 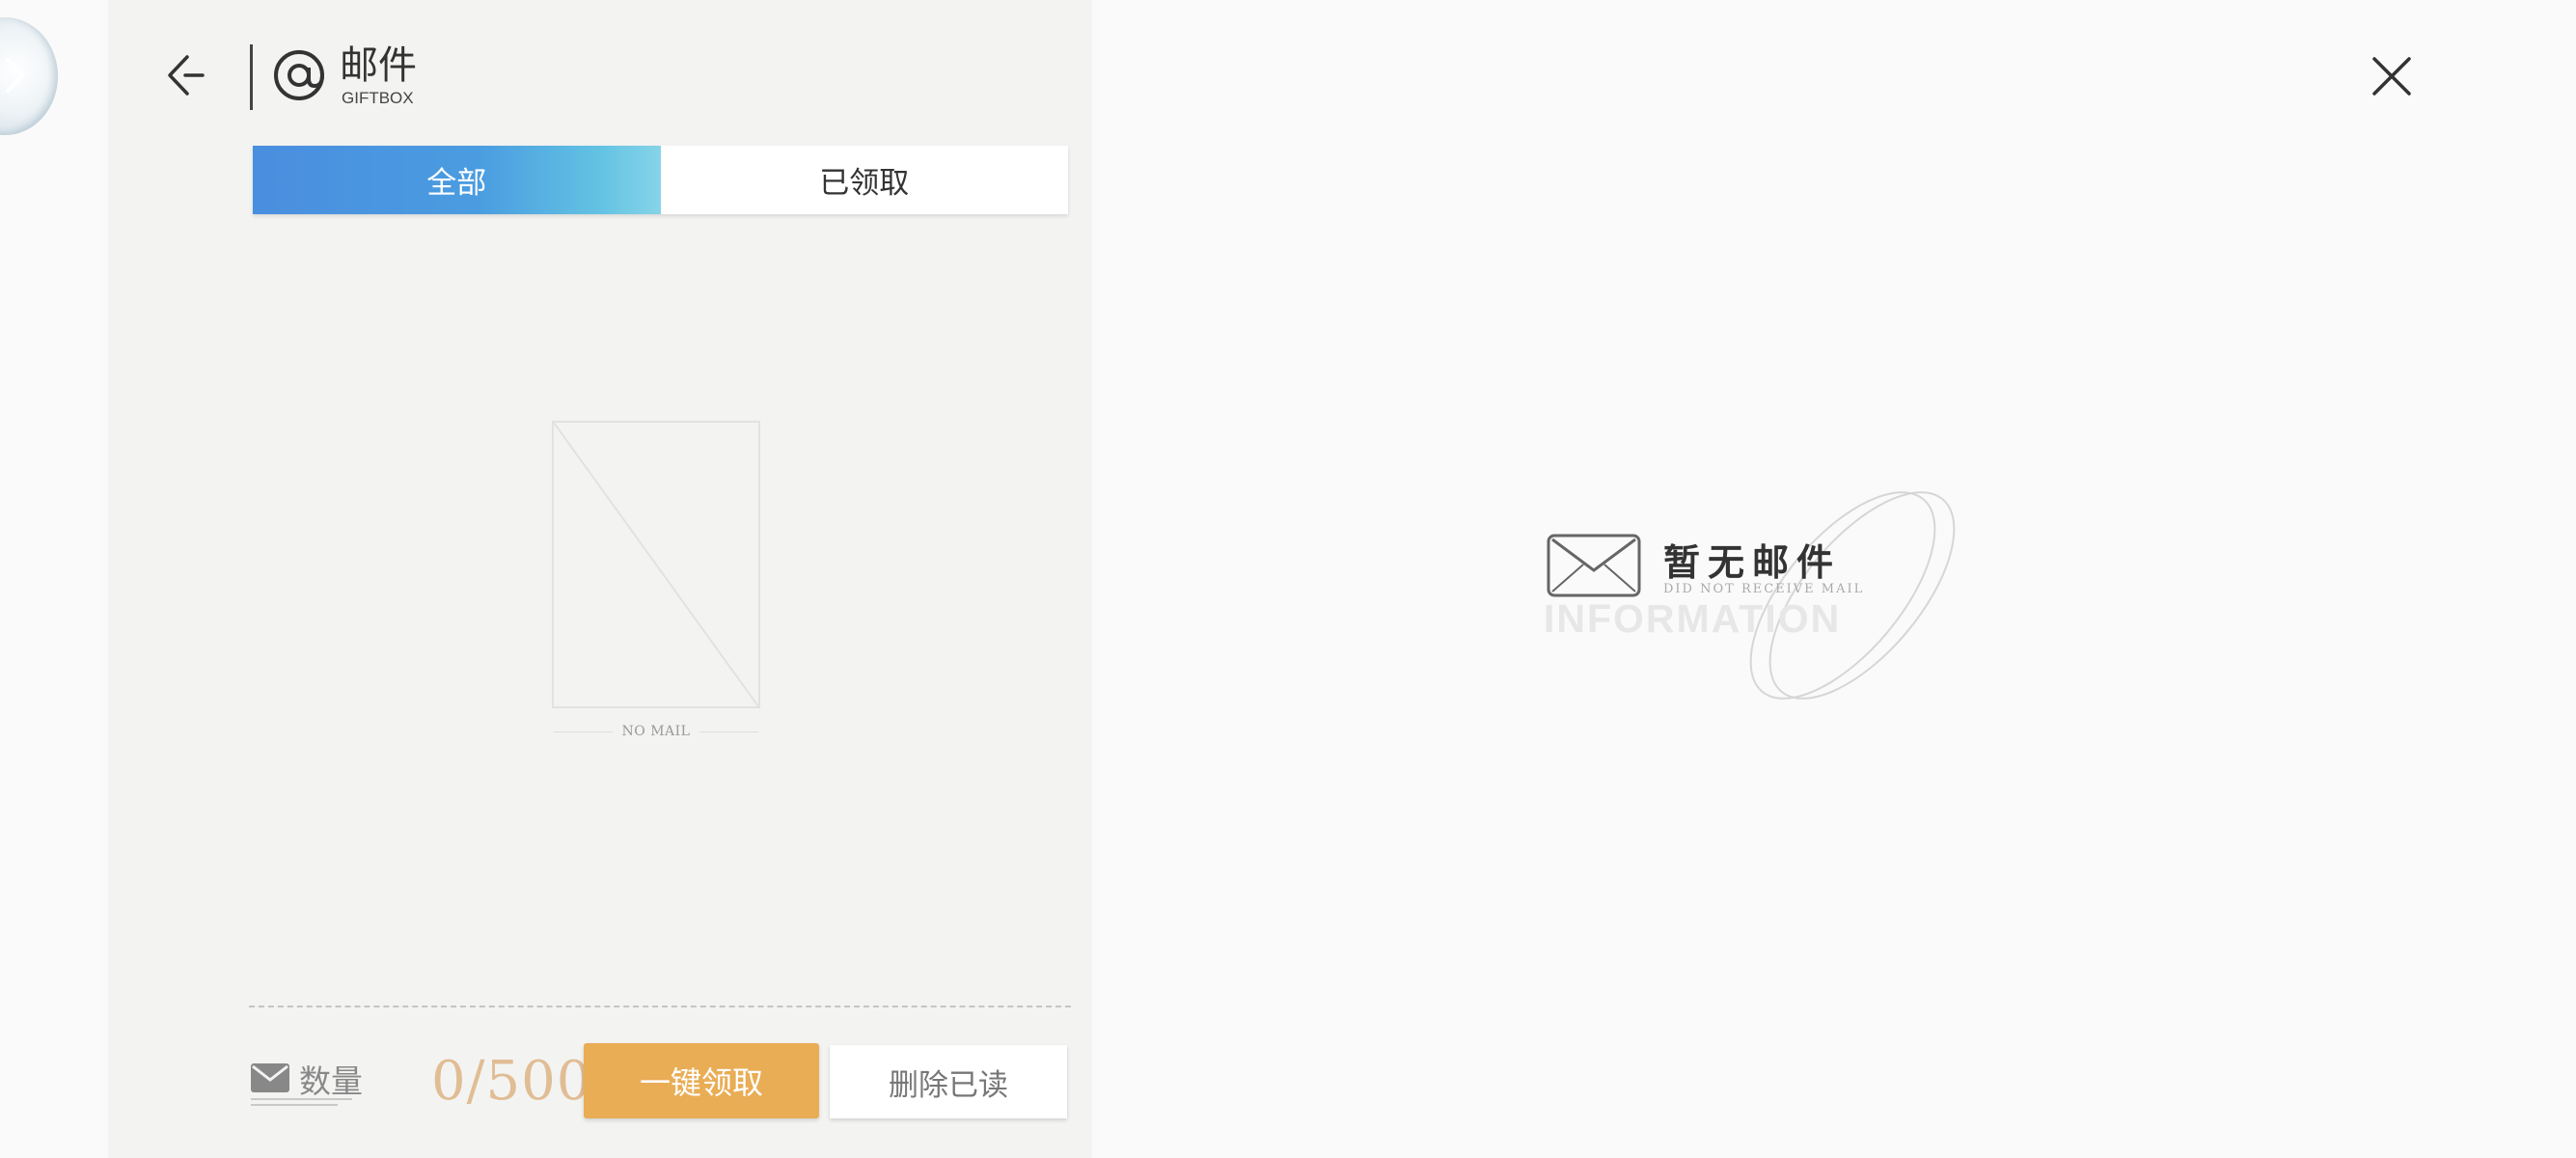 I want to click on side-expand-button, so click(x=29, y=76).